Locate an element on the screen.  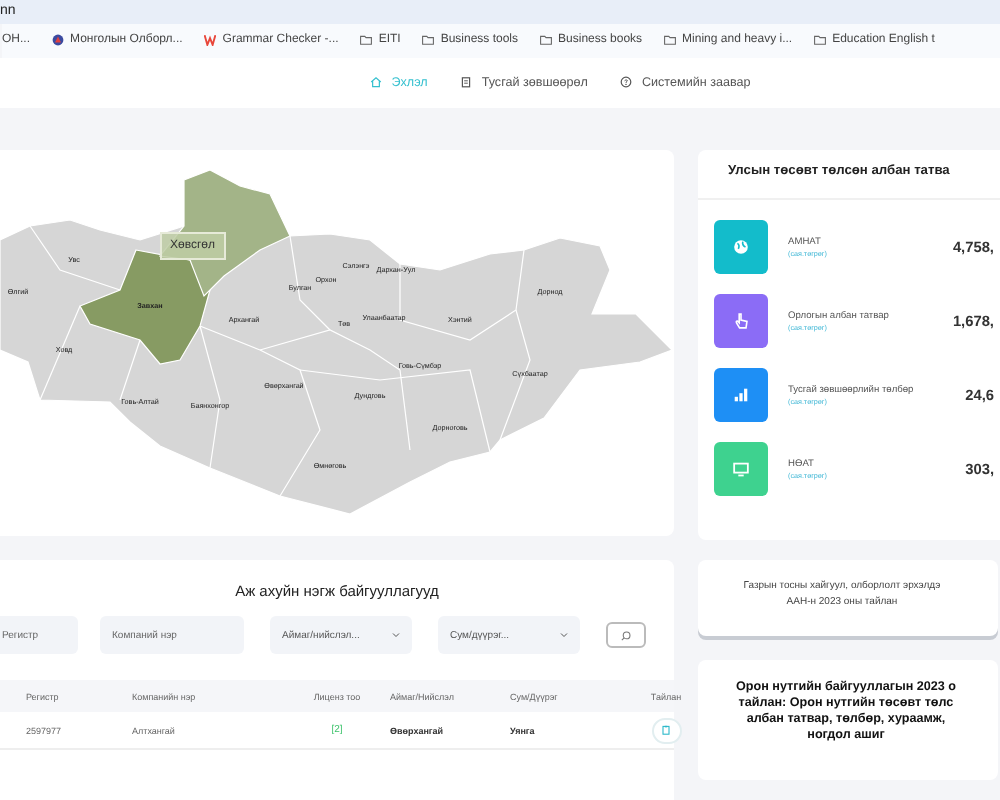
pointer-hand-icon is located at coordinates (741, 321).